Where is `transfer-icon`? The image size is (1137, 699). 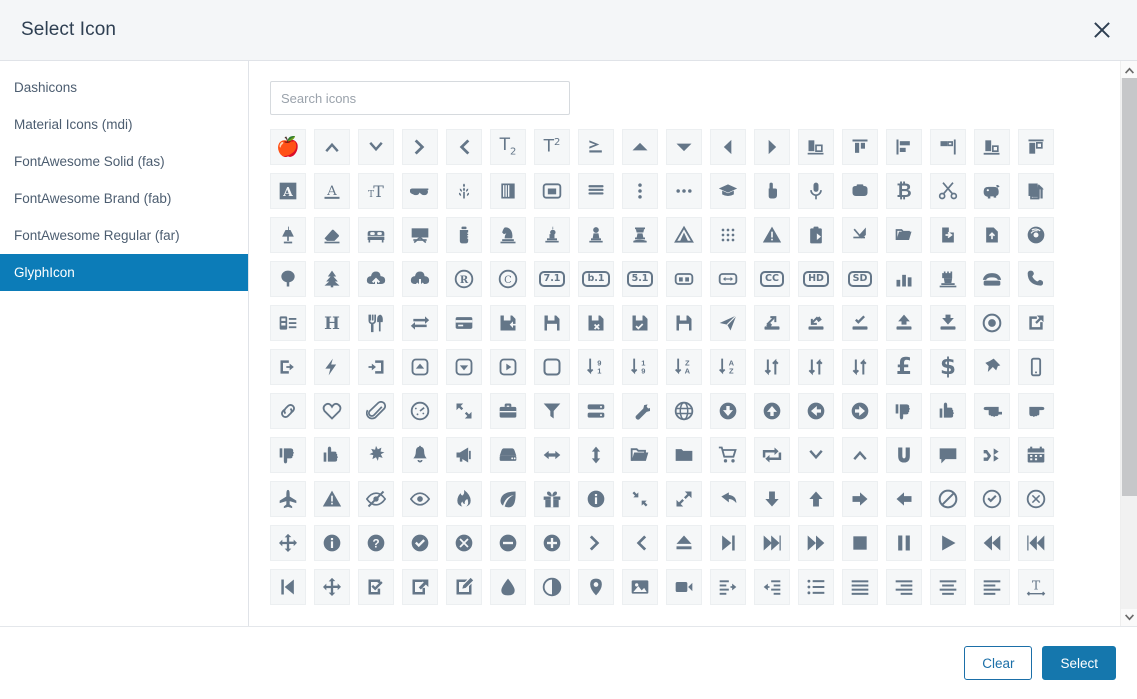 transfer-icon is located at coordinates (420, 323).